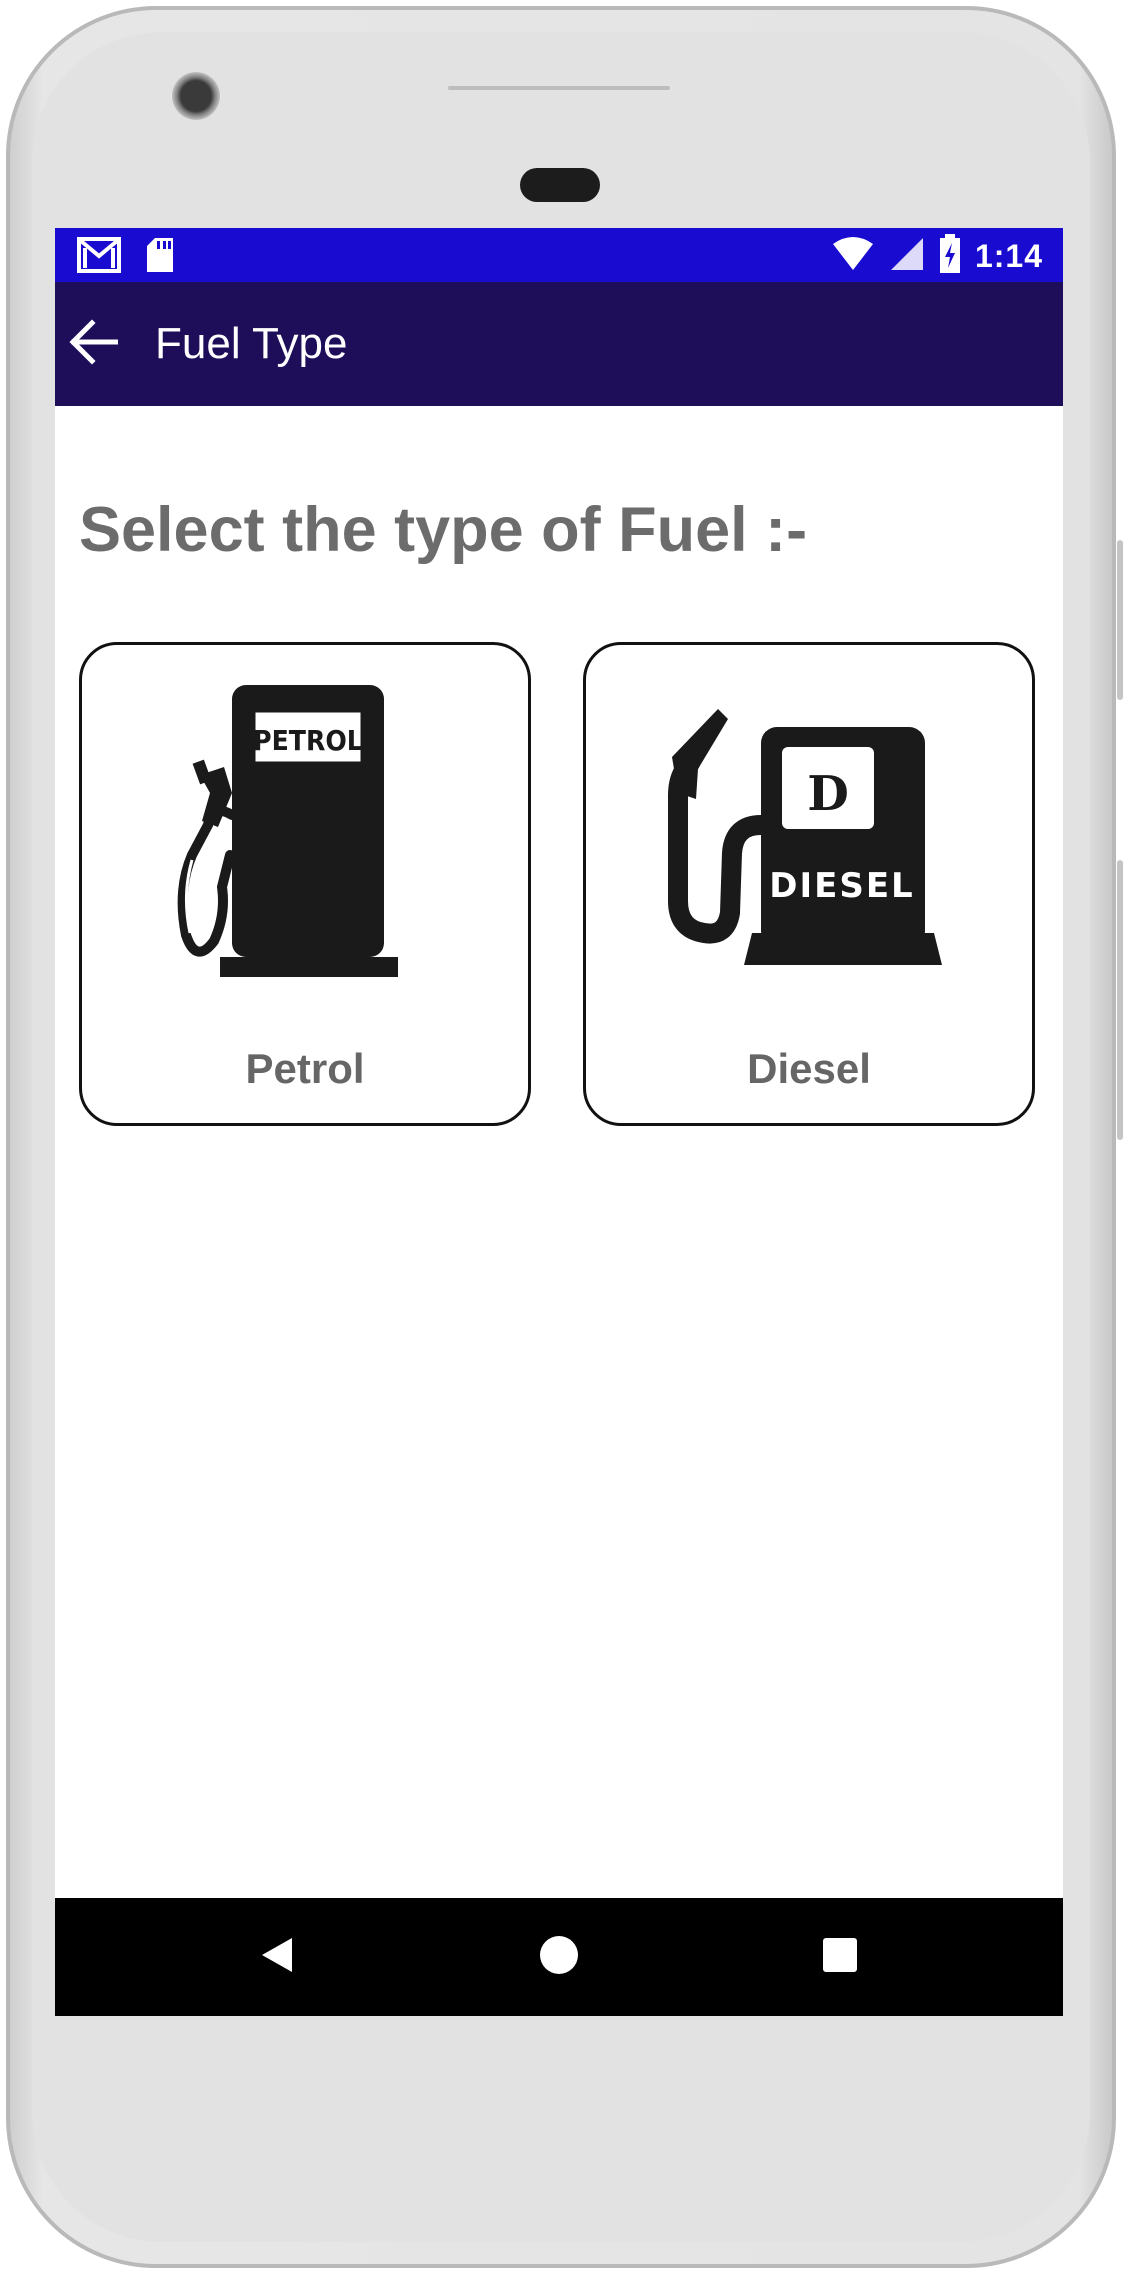 The width and height of the screenshot is (1125, 2277). What do you see at coordinates (560, 185) in the screenshot?
I see `earpiece` at bounding box center [560, 185].